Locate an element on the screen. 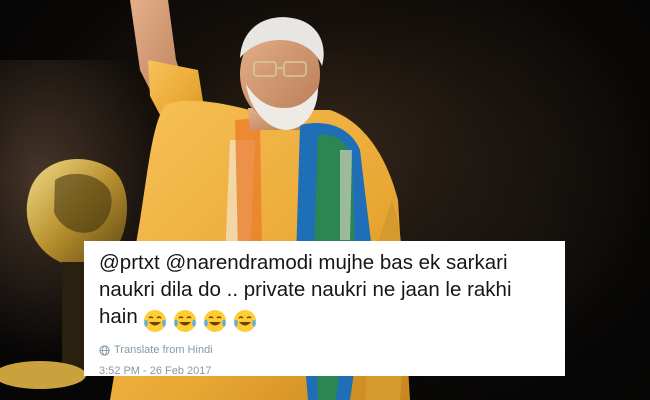 This screenshot has height=400, width=650. translate-link: Translate from Hindi is located at coordinates (325, 350).